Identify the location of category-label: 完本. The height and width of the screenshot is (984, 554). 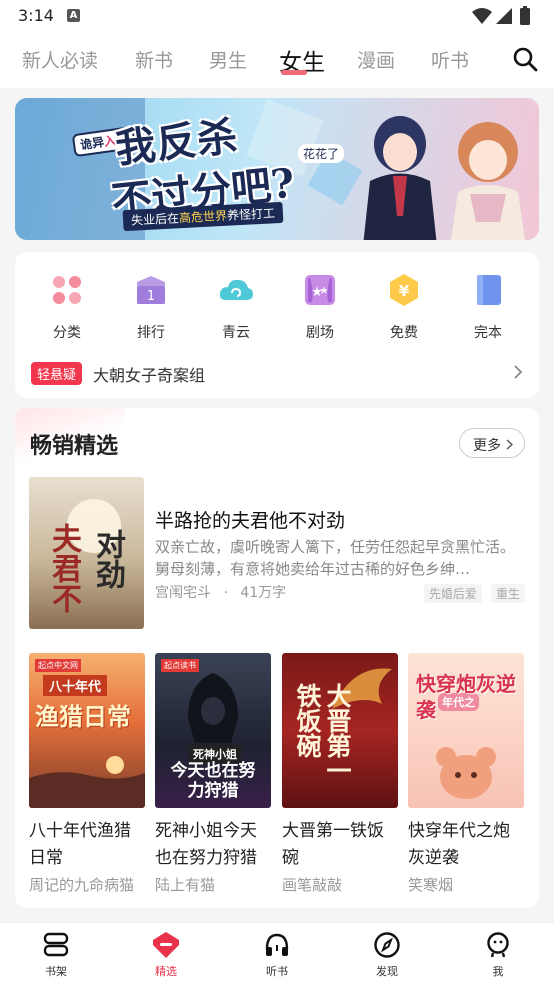
(488, 333).